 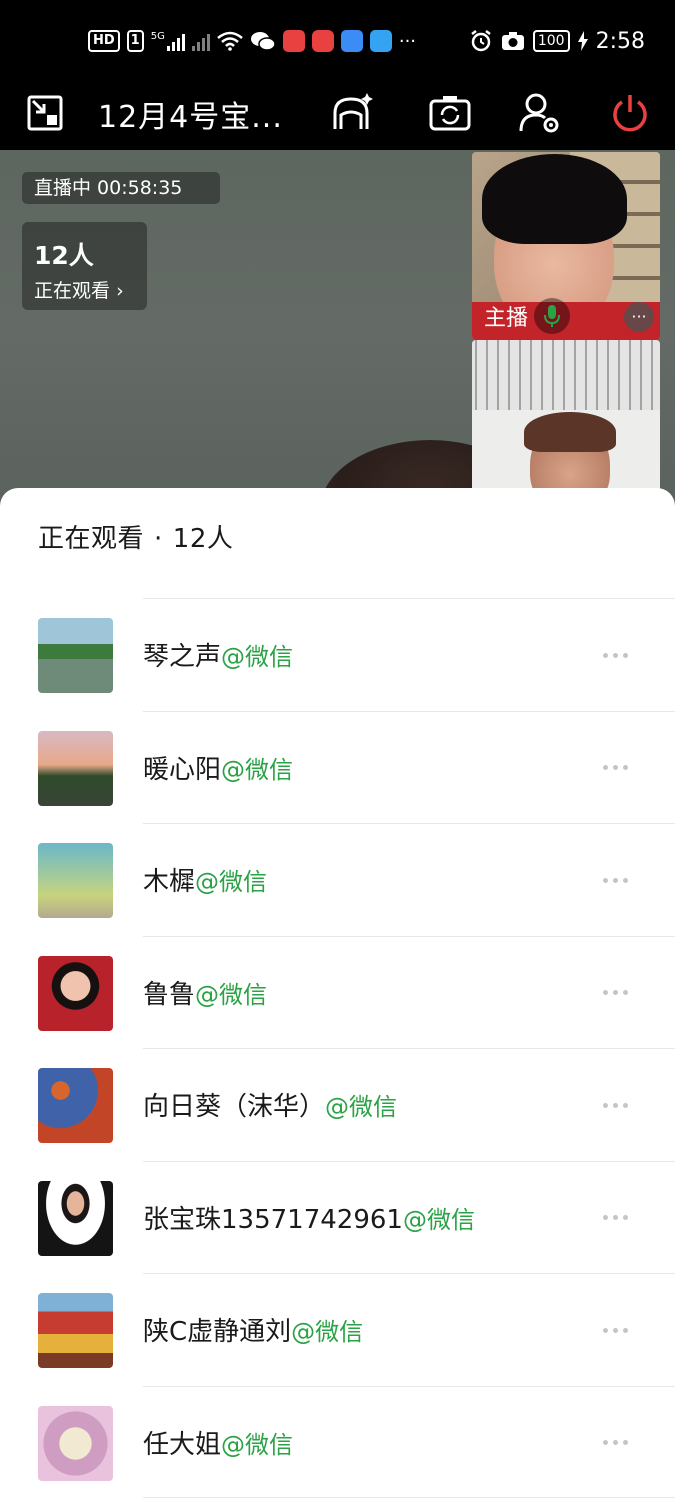 I want to click on viewer-count-button: 12人 正在观看 ›, so click(x=84, y=266).